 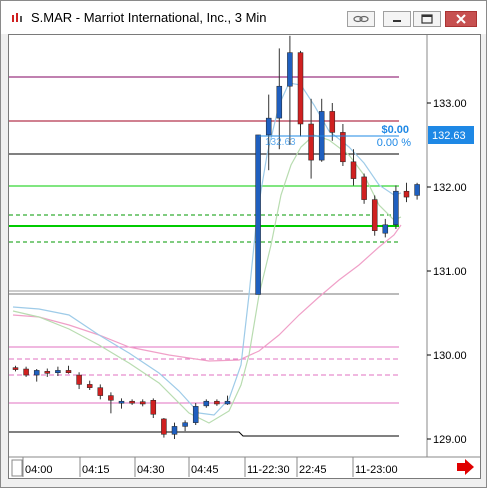 I want to click on price-tick-label: 129.00, so click(x=450, y=440).